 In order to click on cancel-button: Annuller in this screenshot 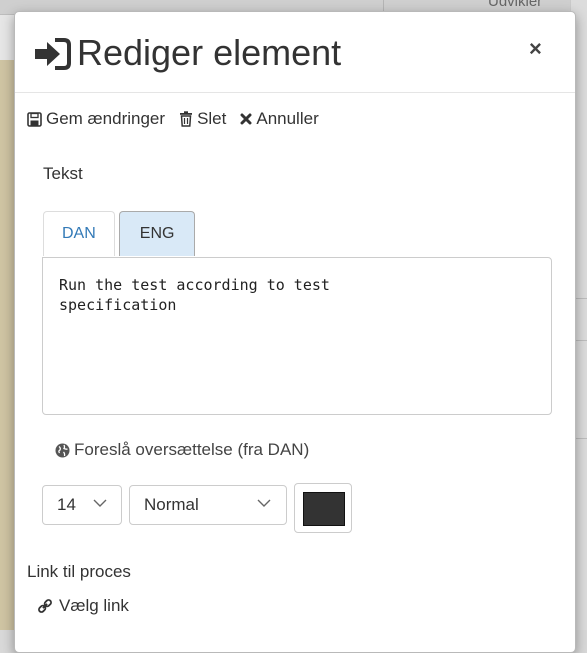, I will do `click(279, 119)`.